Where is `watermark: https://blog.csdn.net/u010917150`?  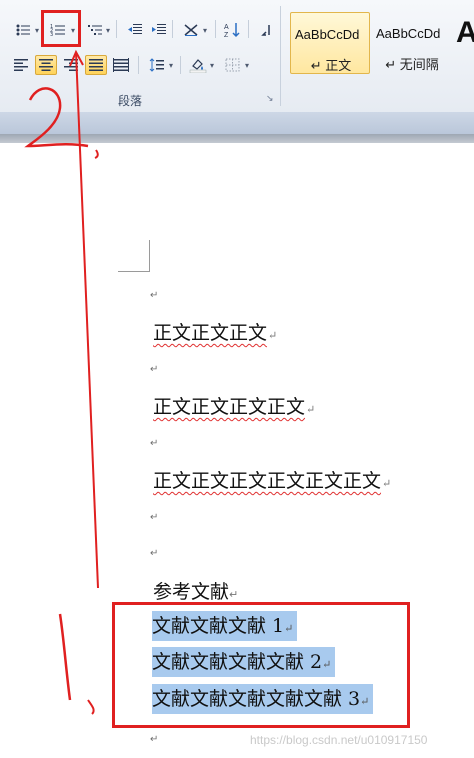
watermark: https://blog.csdn.net/u010917150 is located at coordinates (339, 740).